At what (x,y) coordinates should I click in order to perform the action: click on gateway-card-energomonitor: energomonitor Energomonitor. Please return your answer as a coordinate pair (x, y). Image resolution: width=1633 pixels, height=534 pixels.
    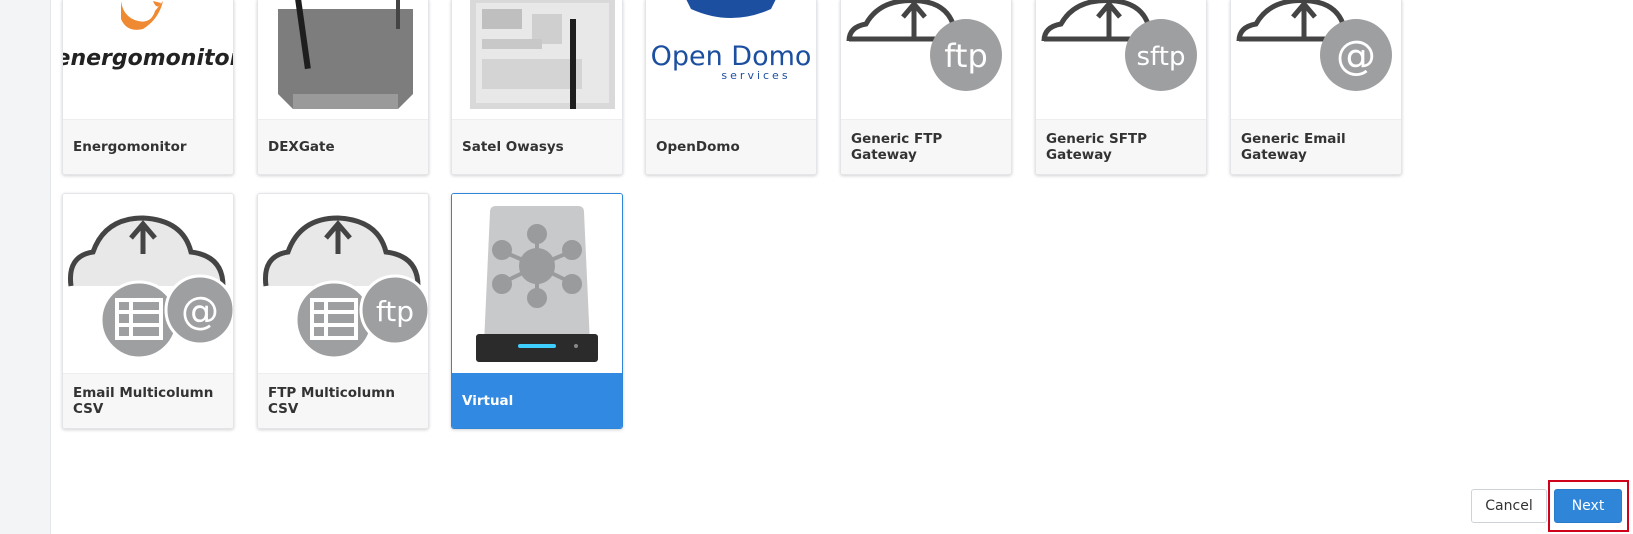
    Looking at the image, I should click on (148, 87).